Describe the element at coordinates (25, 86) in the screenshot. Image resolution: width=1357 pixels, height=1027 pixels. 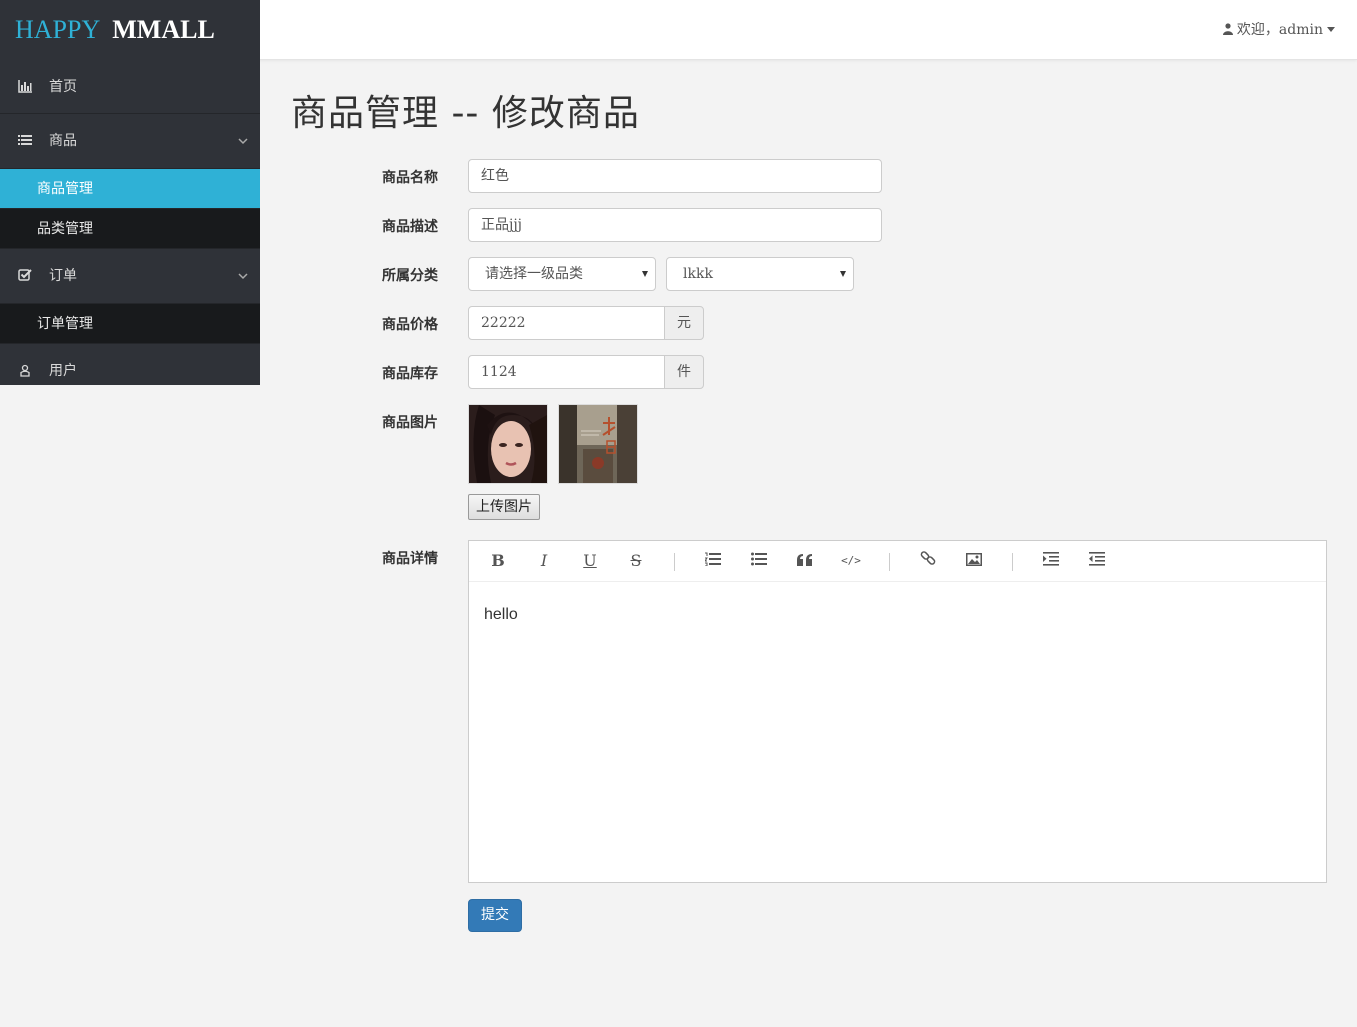
I see `bar-chart-icon` at that location.